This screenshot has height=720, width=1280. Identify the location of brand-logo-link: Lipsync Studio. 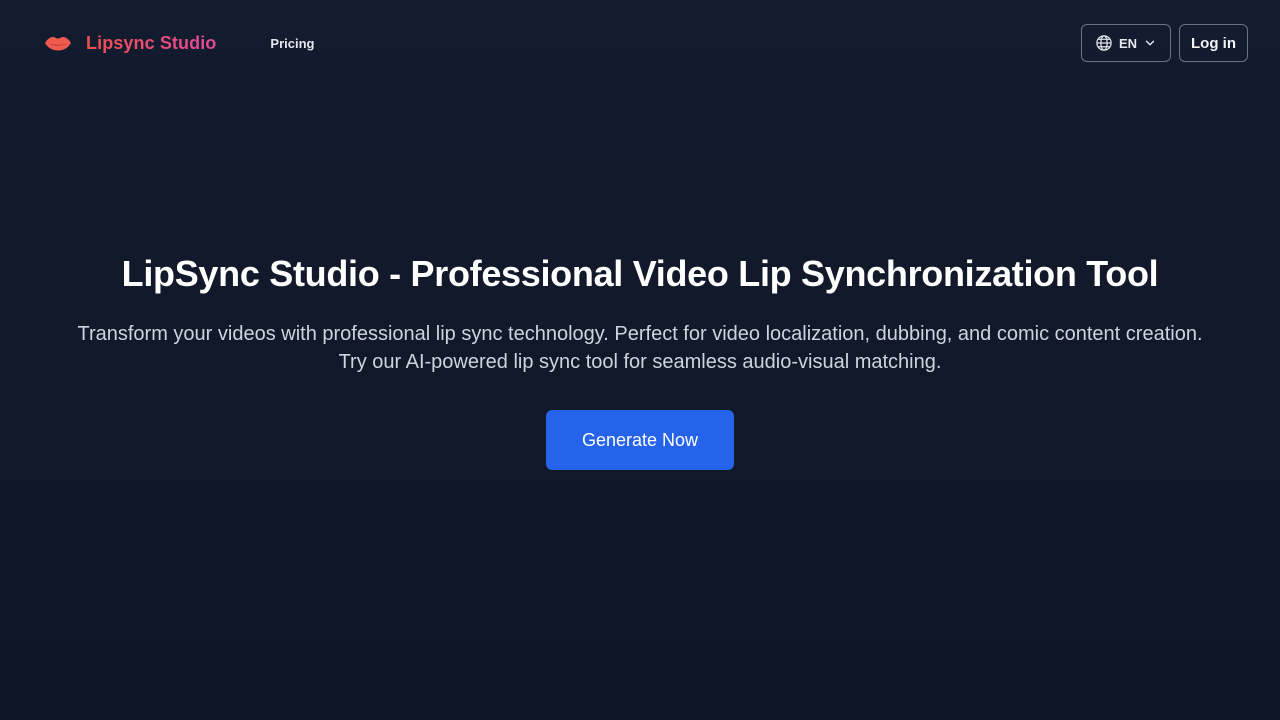
(130, 43).